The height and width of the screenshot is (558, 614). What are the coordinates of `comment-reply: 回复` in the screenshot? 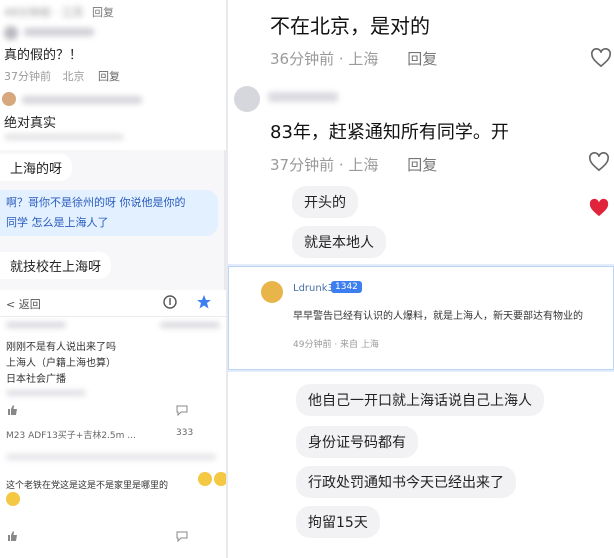 It's located at (422, 165).